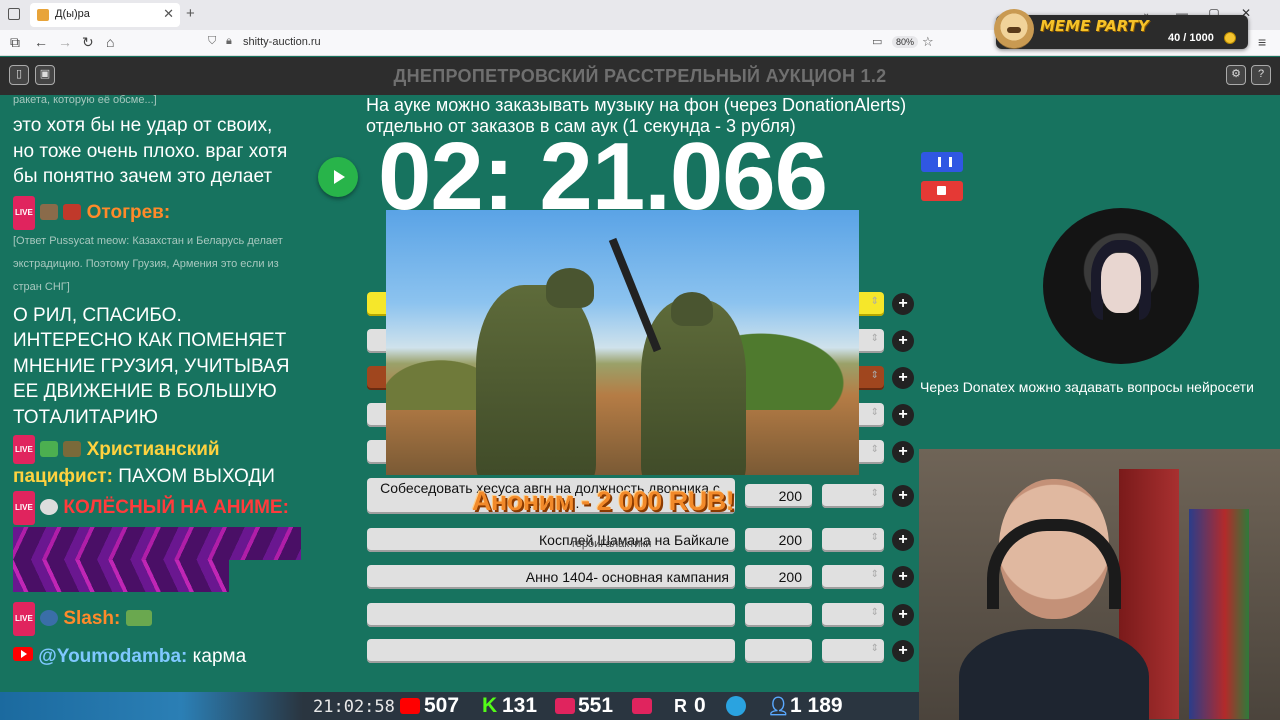 This screenshot has width=1280, height=720. I want to click on video-figure-head, so click(570, 288).